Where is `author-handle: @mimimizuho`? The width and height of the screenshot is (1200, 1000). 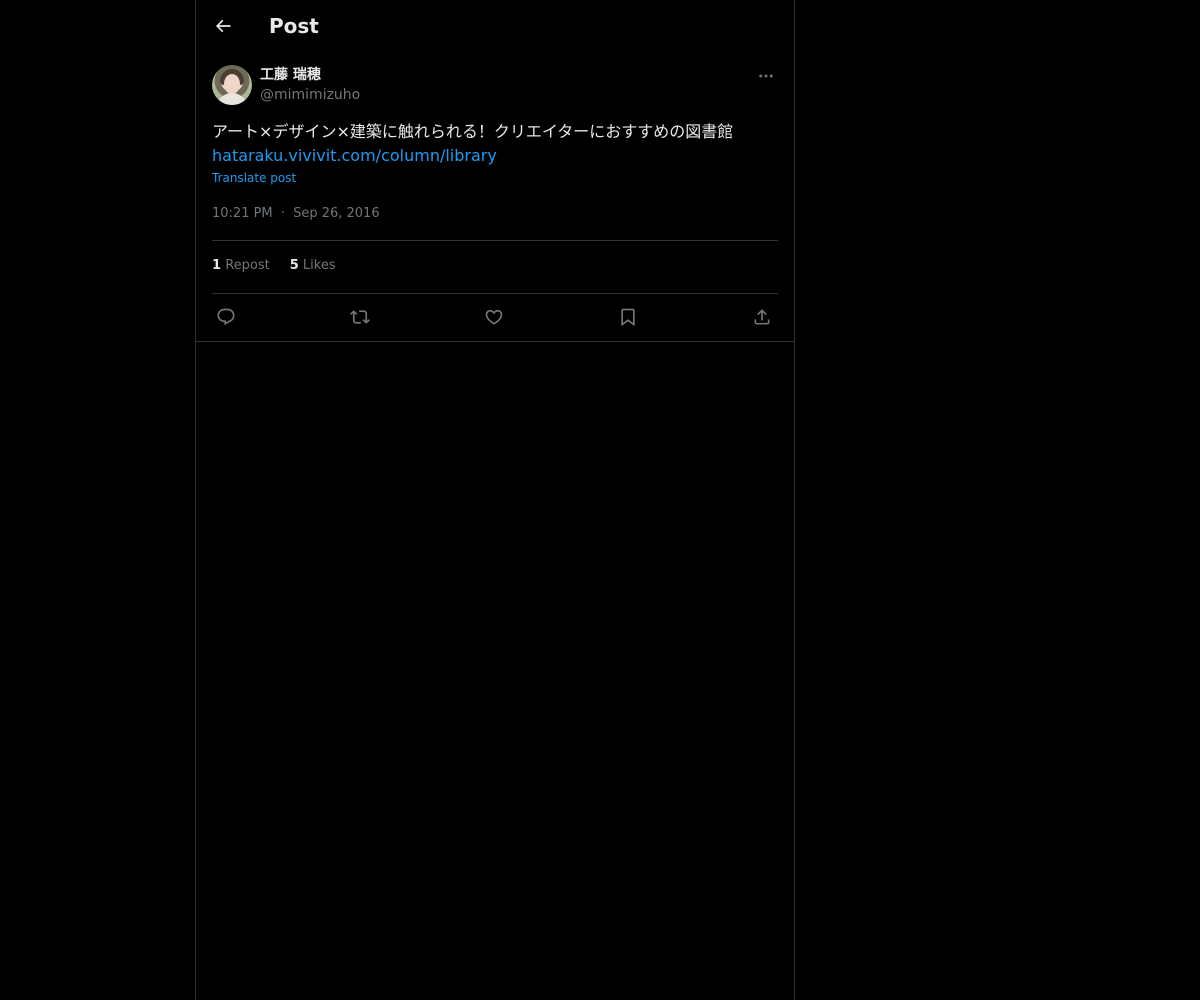
author-handle: @mimimizuho is located at coordinates (310, 95).